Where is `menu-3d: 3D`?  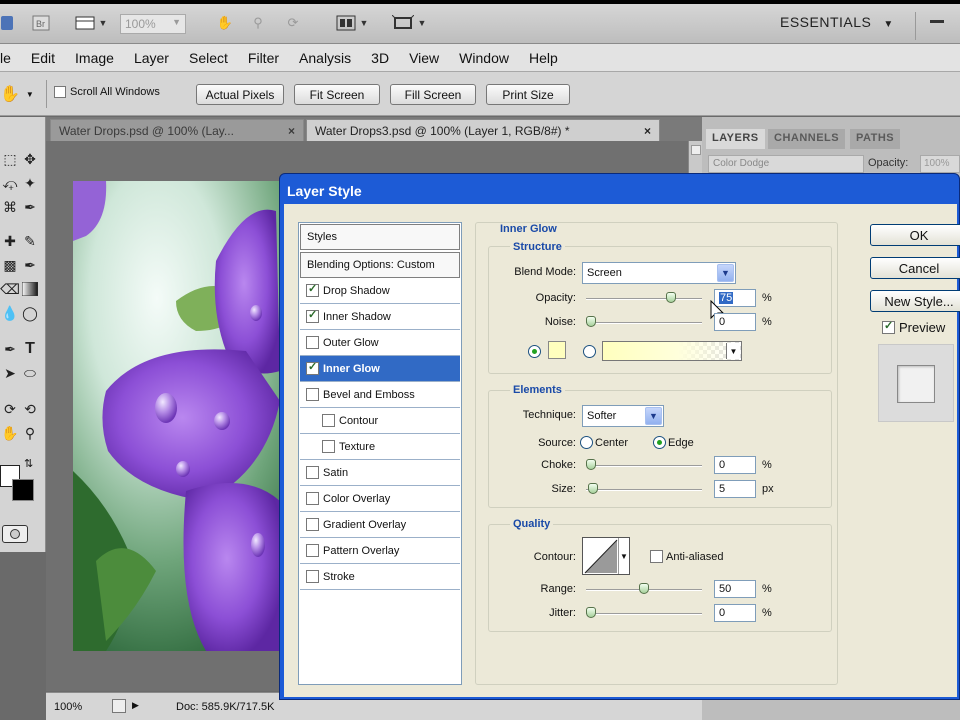 menu-3d: 3D is located at coordinates (380, 58).